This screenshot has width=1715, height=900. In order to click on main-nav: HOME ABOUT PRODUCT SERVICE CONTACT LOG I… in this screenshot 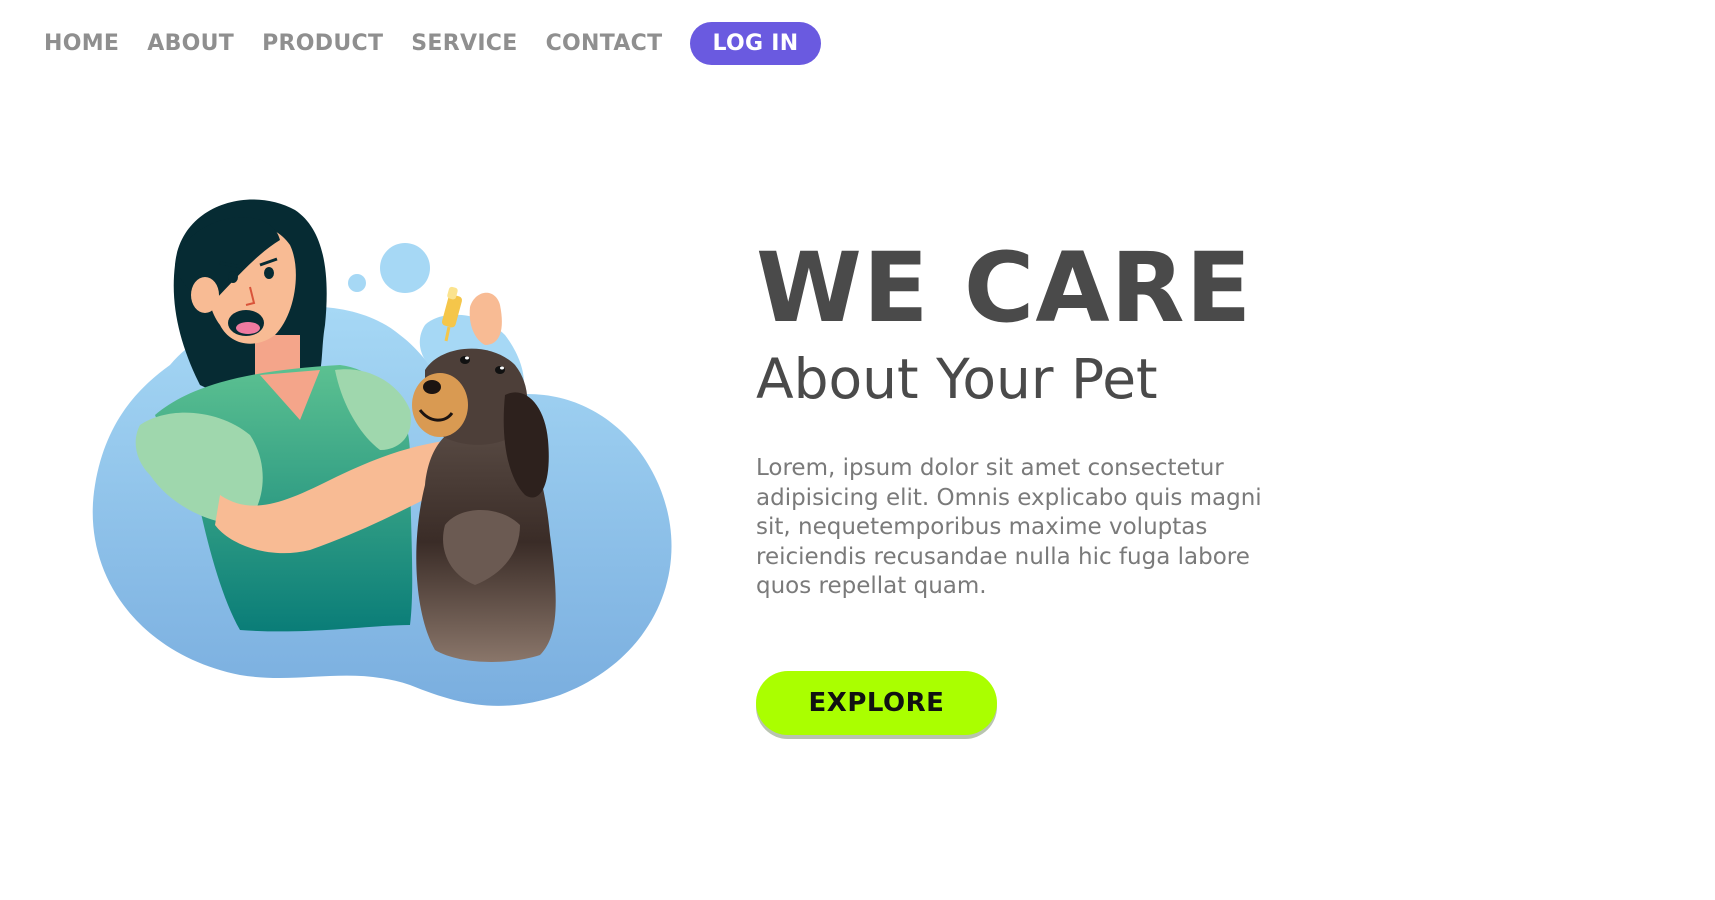, I will do `click(432, 43)`.